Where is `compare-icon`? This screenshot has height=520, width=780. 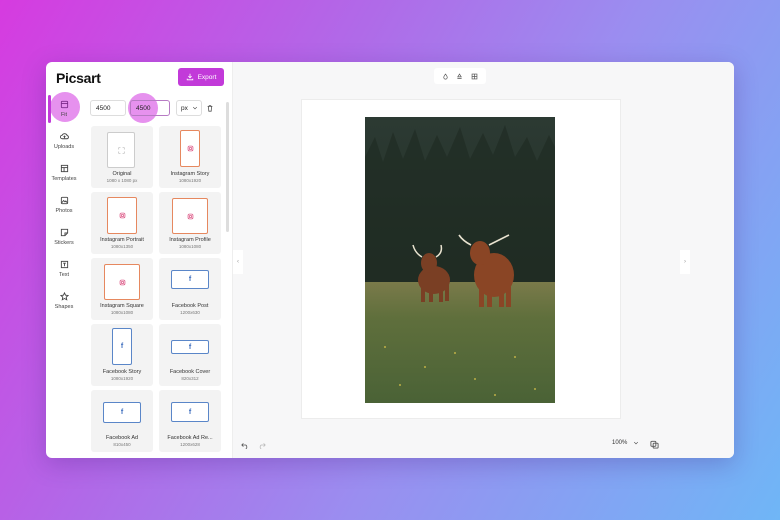
compare-icon is located at coordinates (654, 444).